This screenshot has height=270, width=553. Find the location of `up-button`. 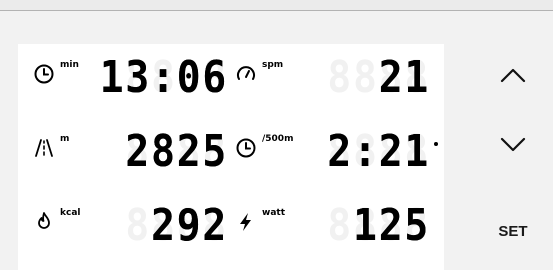

up-button is located at coordinates (513, 75).